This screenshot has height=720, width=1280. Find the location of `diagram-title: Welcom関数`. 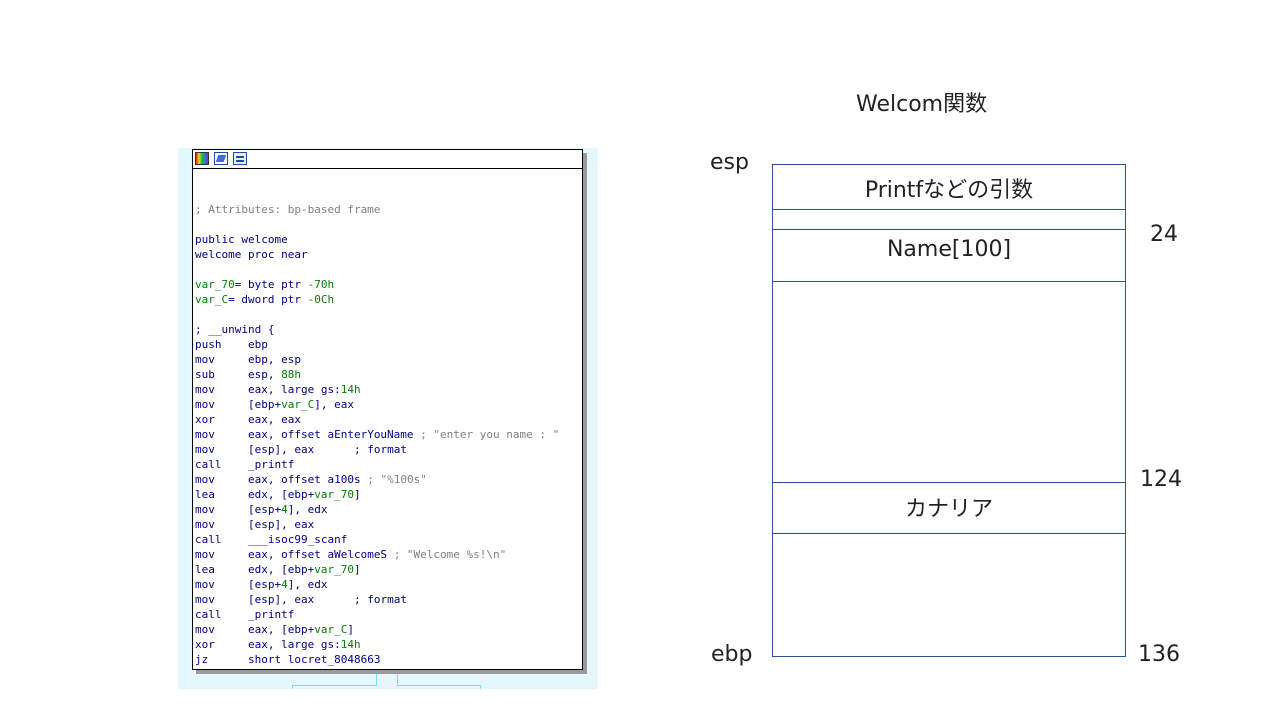

diagram-title: Welcom関数 is located at coordinates (922, 104).